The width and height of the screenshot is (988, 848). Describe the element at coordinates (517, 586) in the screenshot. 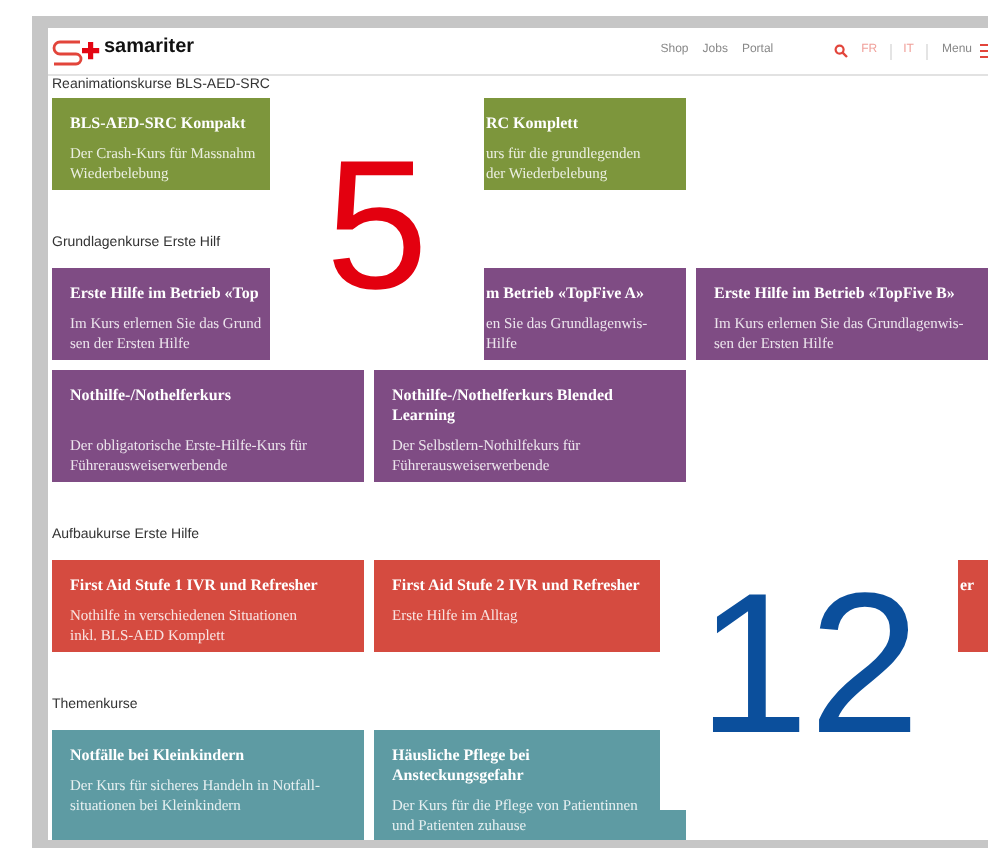

I see `card-title: First Aid Stufe 2 IVR und Refresher` at that location.